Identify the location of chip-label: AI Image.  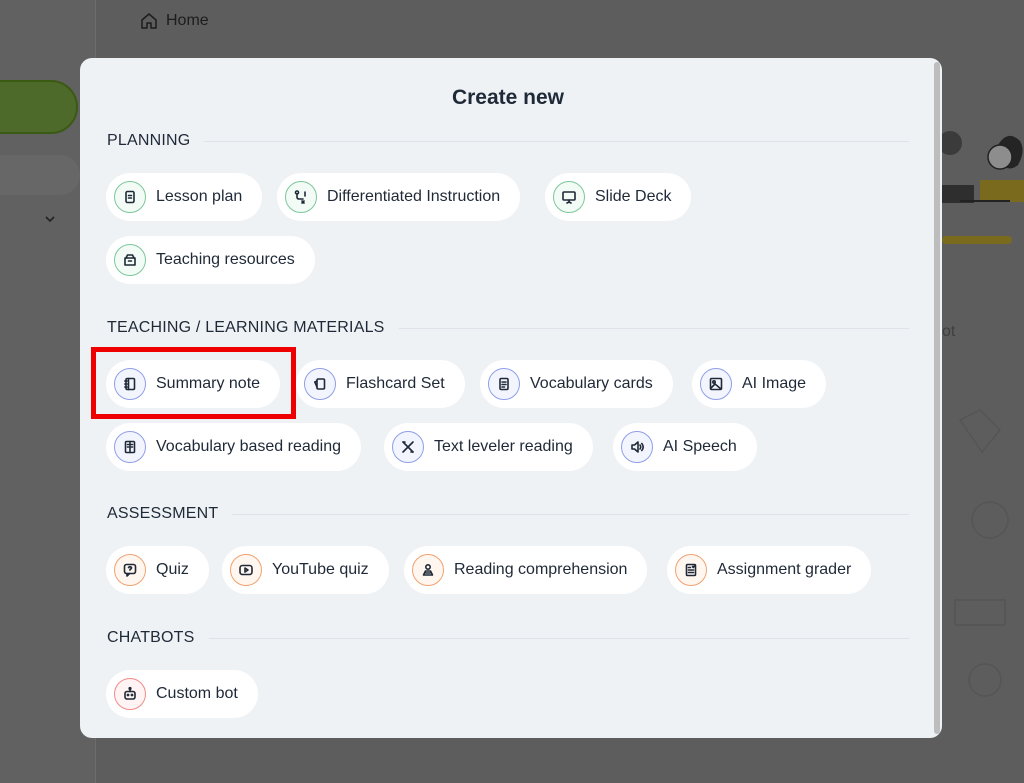
(774, 383).